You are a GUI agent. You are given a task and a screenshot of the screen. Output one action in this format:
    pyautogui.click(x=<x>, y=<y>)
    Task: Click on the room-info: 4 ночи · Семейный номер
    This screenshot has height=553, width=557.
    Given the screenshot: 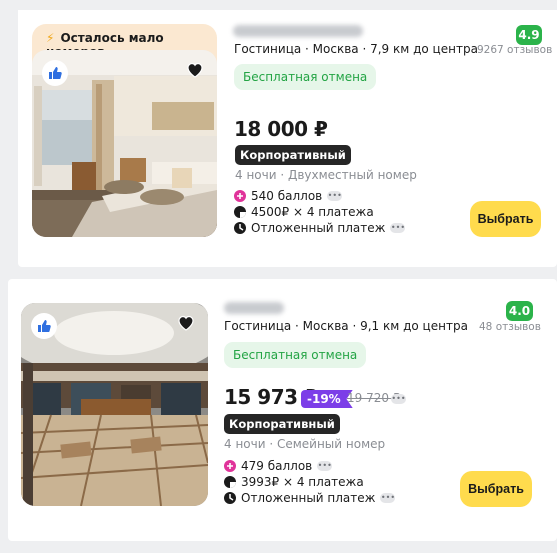 What is the action you would take?
    pyautogui.click(x=305, y=444)
    